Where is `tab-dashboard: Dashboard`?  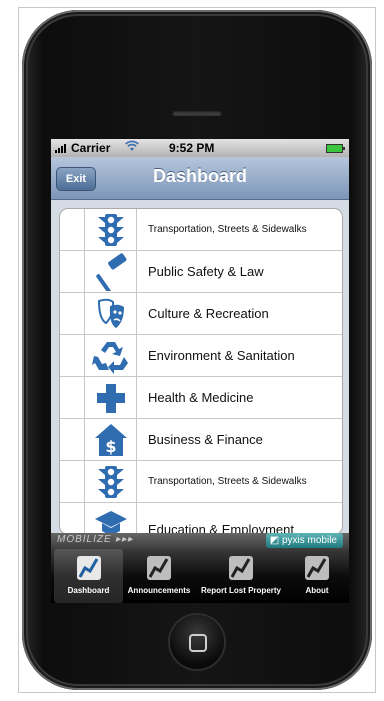
tab-dashboard: Dashboard is located at coordinates (88, 576).